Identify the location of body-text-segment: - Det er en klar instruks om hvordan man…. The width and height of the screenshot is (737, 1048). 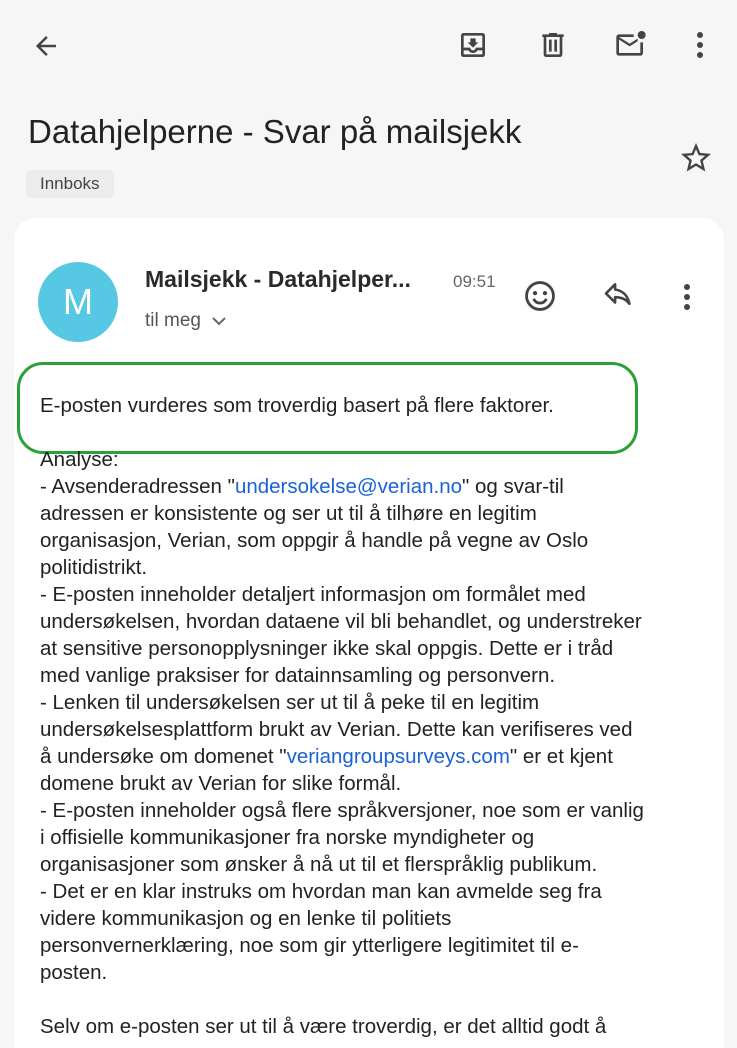
(321, 891).